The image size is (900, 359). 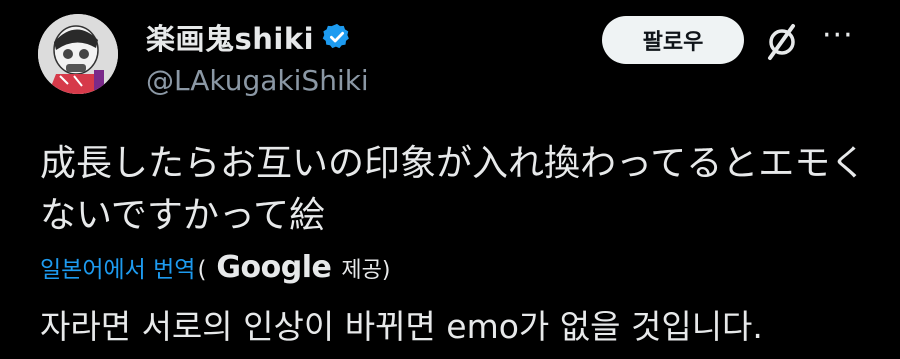 I want to click on more-options-icon: ···, so click(x=838, y=35).